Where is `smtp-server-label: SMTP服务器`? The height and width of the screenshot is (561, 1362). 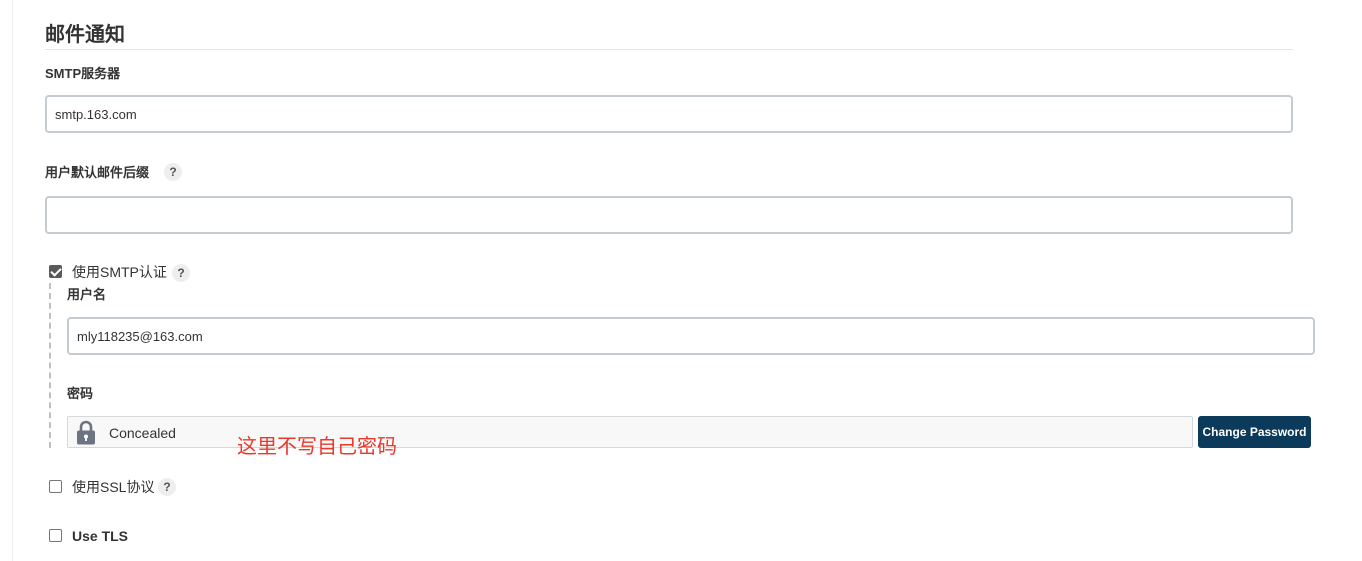
smtp-server-label: SMTP服务器 is located at coordinates (83, 73).